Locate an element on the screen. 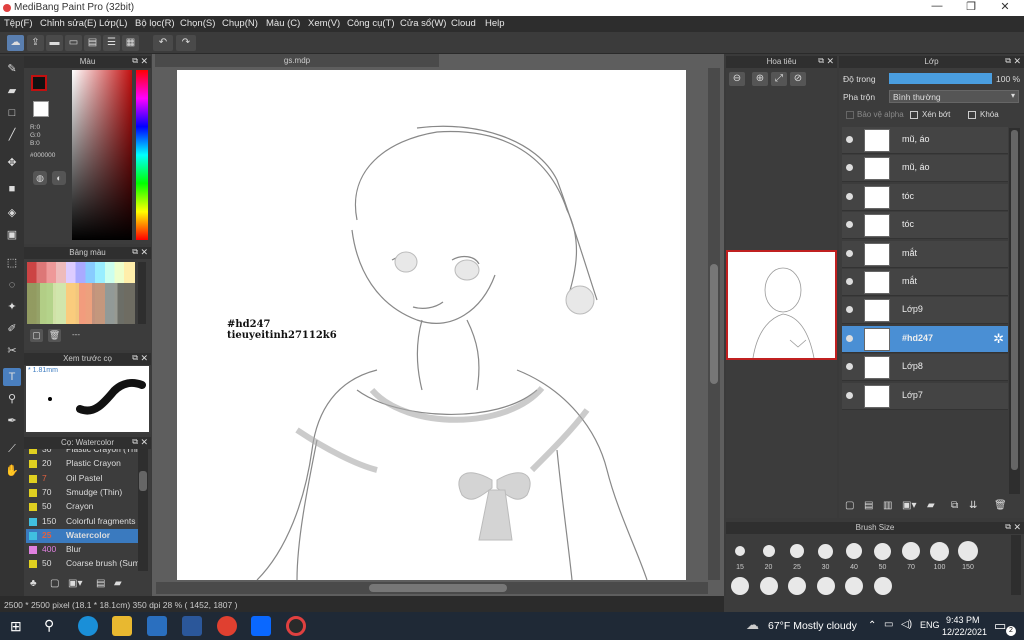 Image resolution: width=1024 pixels, height=640 pixels. line-tool-icon: ╱ is located at coordinates (12, 135).